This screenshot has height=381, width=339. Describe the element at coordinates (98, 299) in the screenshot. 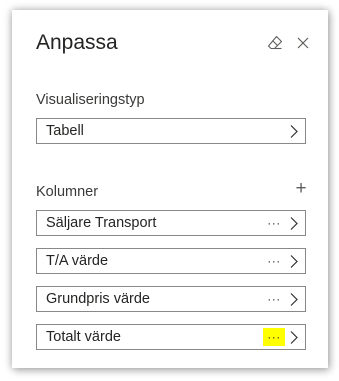

I see `column-item-label: Grundpris värde` at that location.